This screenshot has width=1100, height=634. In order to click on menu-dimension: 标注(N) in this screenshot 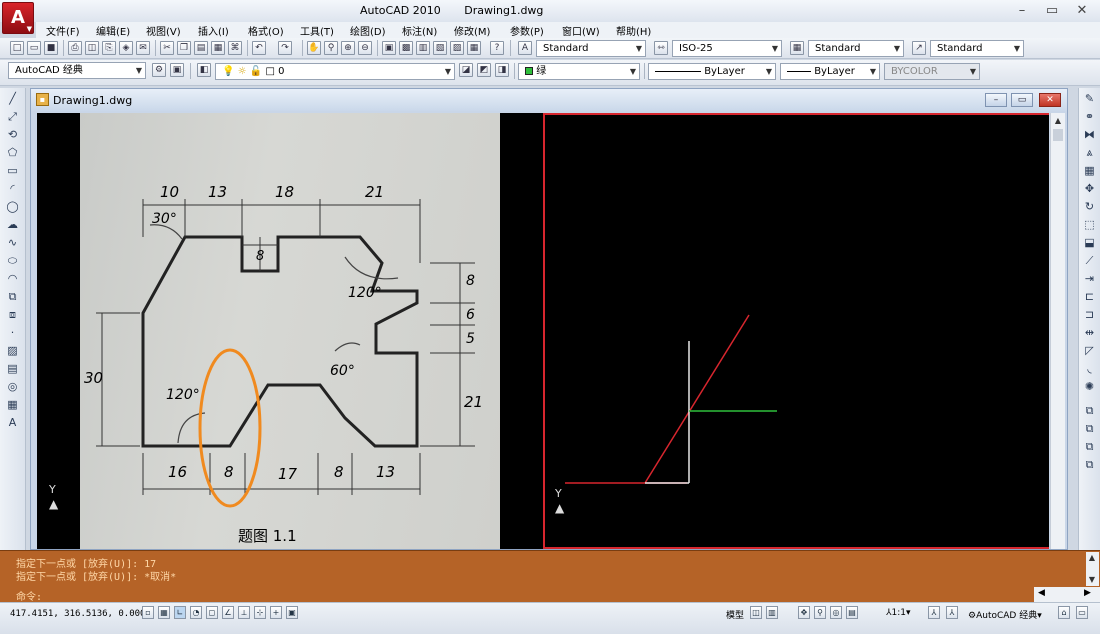, I will do `click(419, 30)`.